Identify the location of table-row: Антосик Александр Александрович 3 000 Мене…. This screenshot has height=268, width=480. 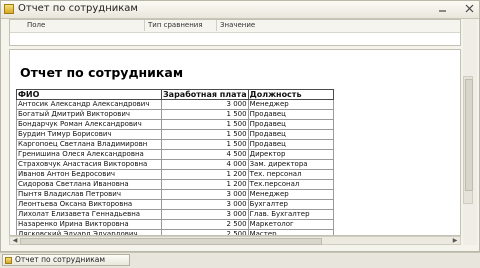
(175, 104).